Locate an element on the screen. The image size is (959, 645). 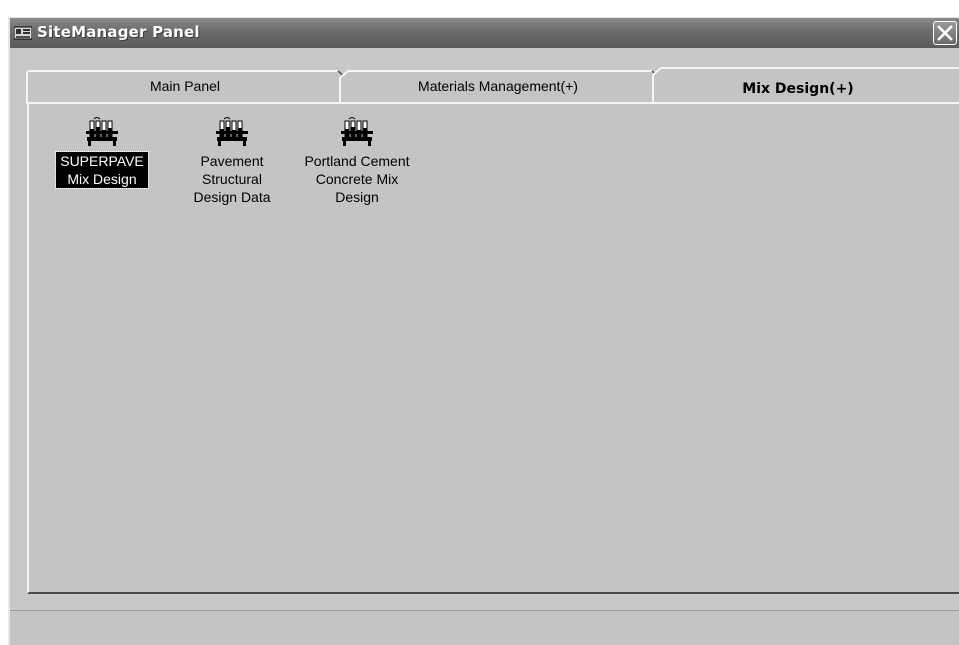
item-label: Pavement Structural Design Data is located at coordinates (232, 179).